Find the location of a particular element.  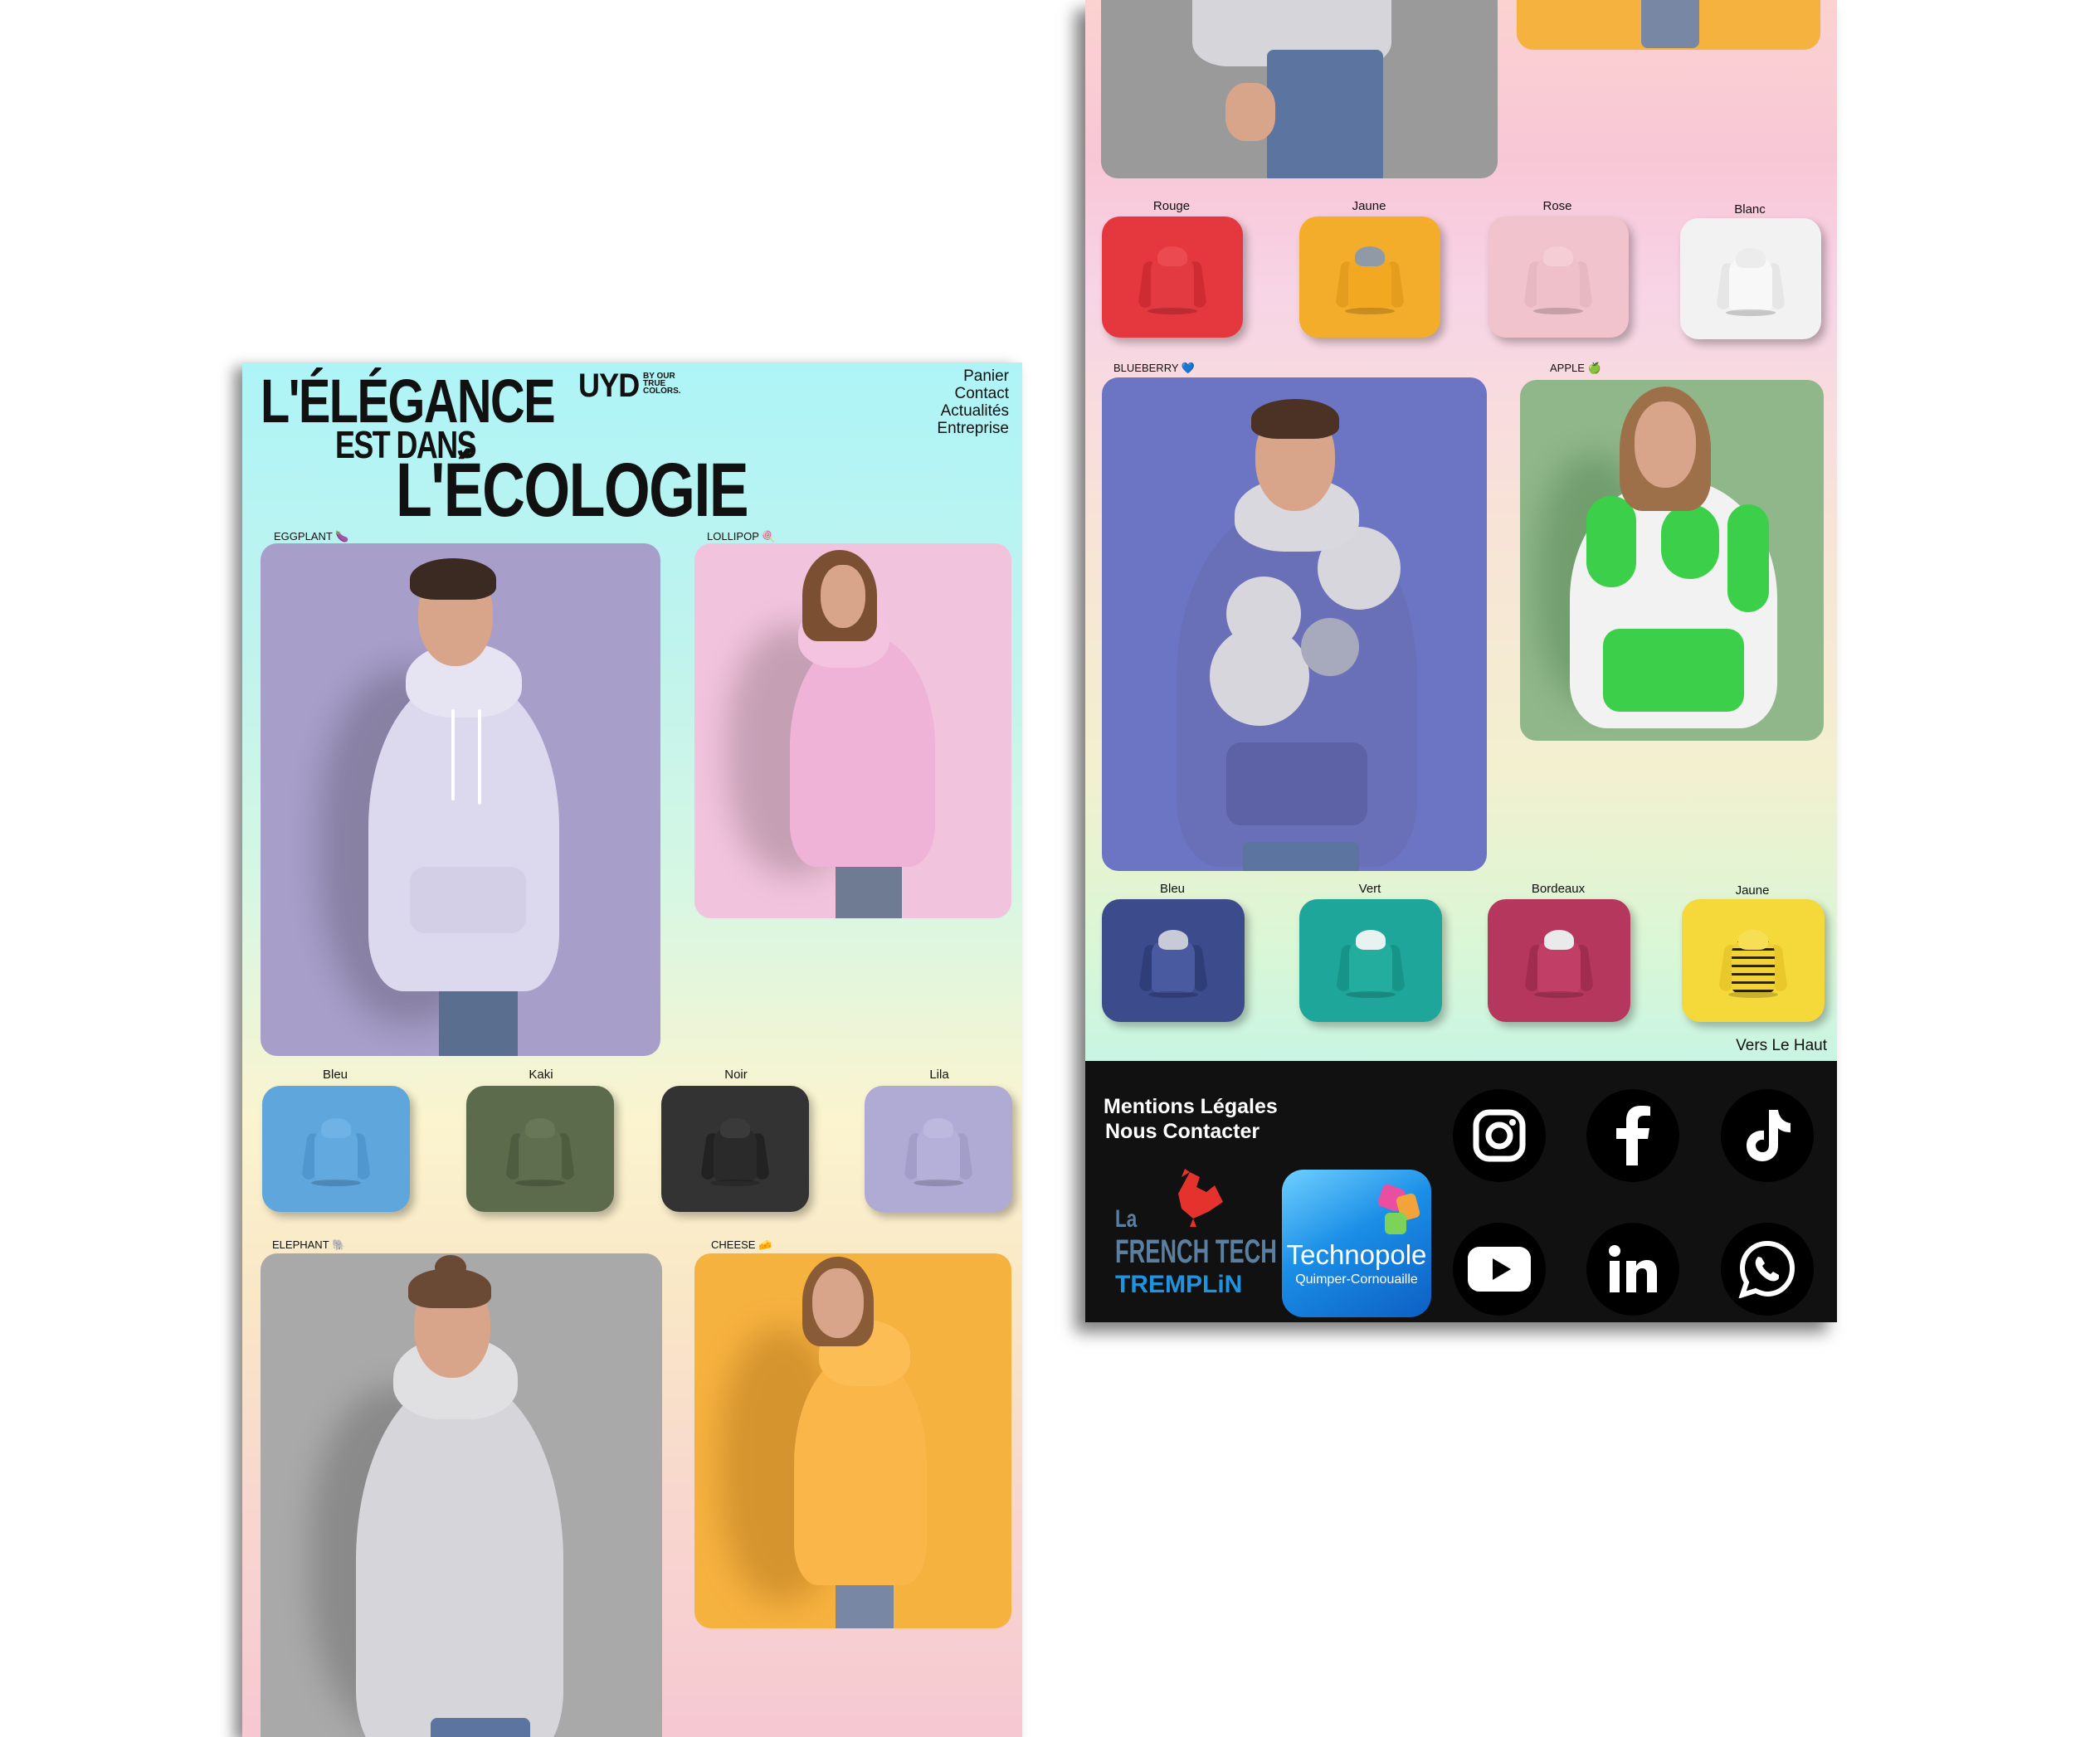

swatch-kaki is located at coordinates (540, 1149).